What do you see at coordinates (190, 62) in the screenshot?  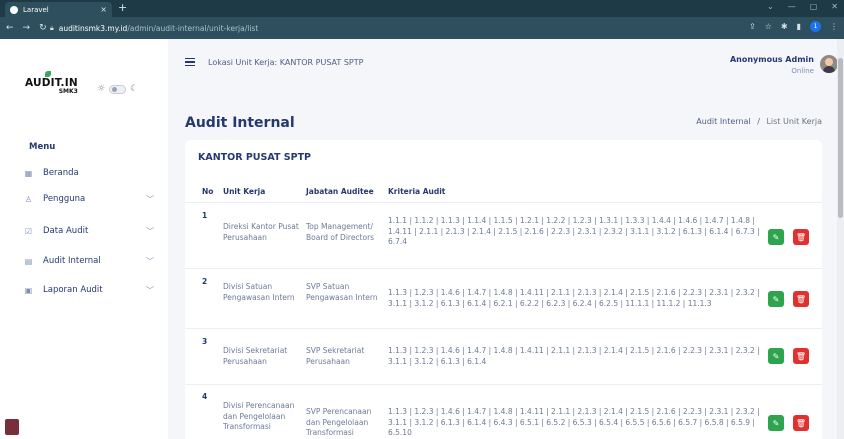 I see `hamburger-menu-icon` at bounding box center [190, 62].